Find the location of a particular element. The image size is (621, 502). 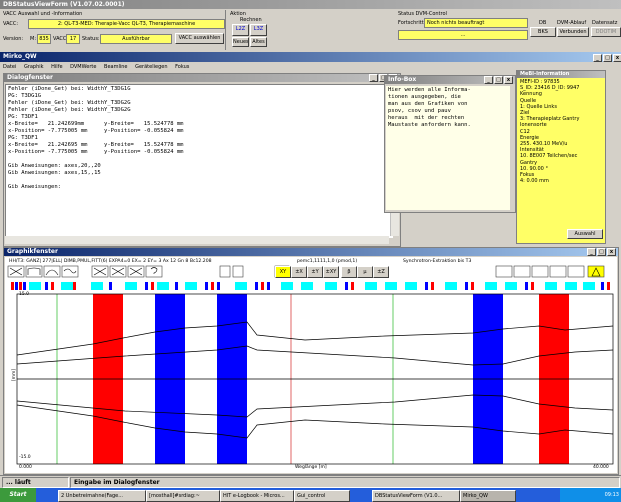

info-close-icon: x is located at coordinates (508, 80).